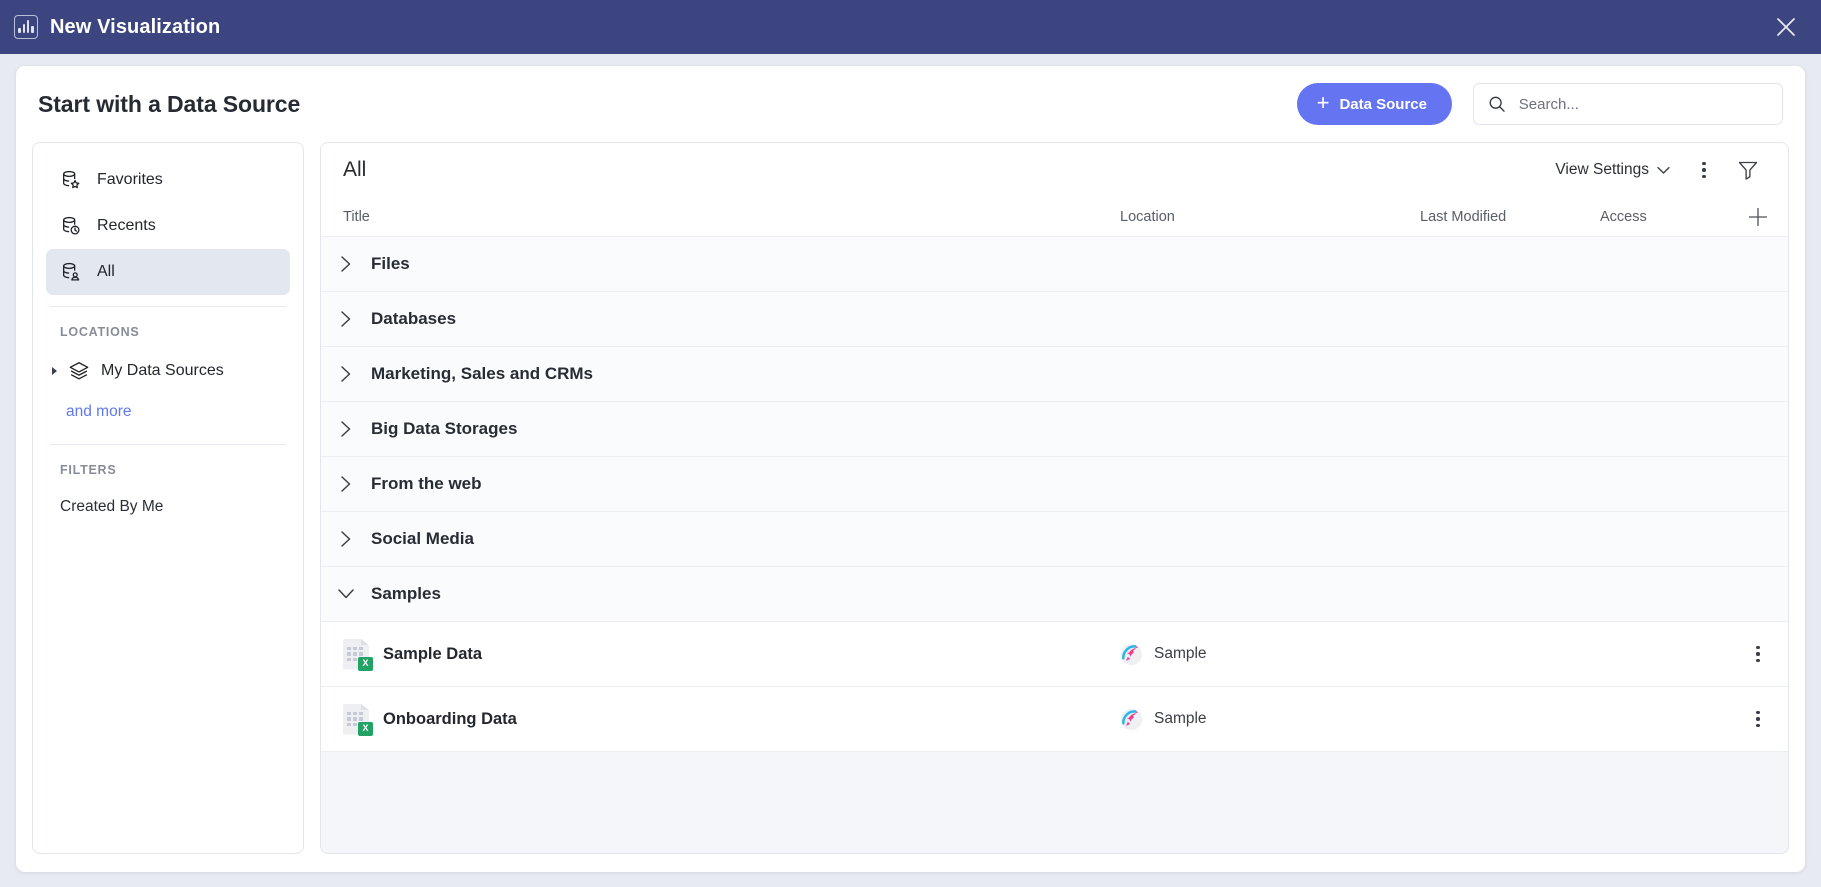  What do you see at coordinates (1323, 102) in the screenshot?
I see `plus-icon: +` at bounding box center [1323, 102].